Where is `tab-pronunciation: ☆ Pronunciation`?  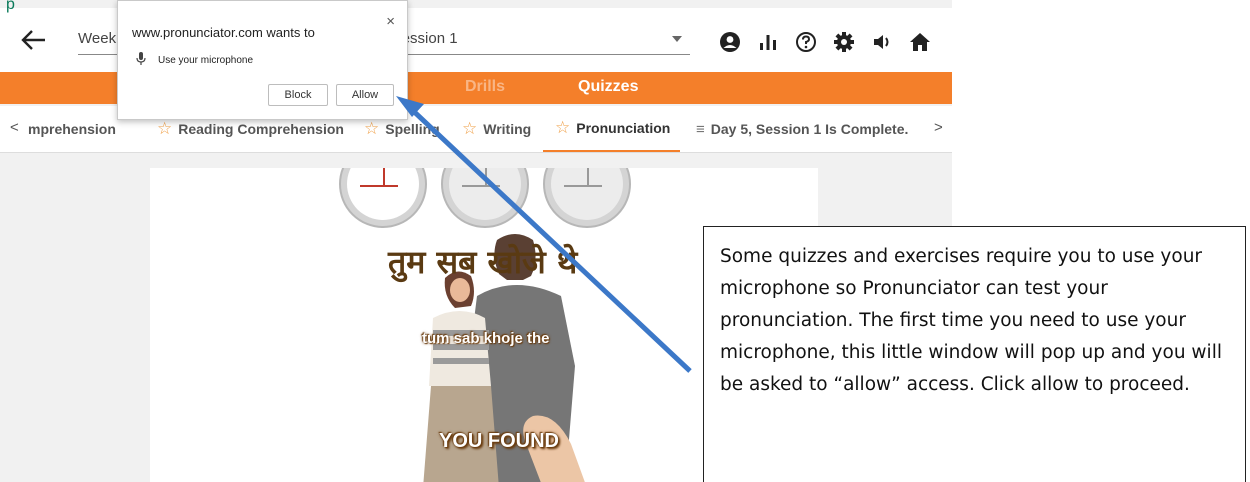
tab-pronunciation: ☆ Pronunciation is located at coordinates (612, 129).